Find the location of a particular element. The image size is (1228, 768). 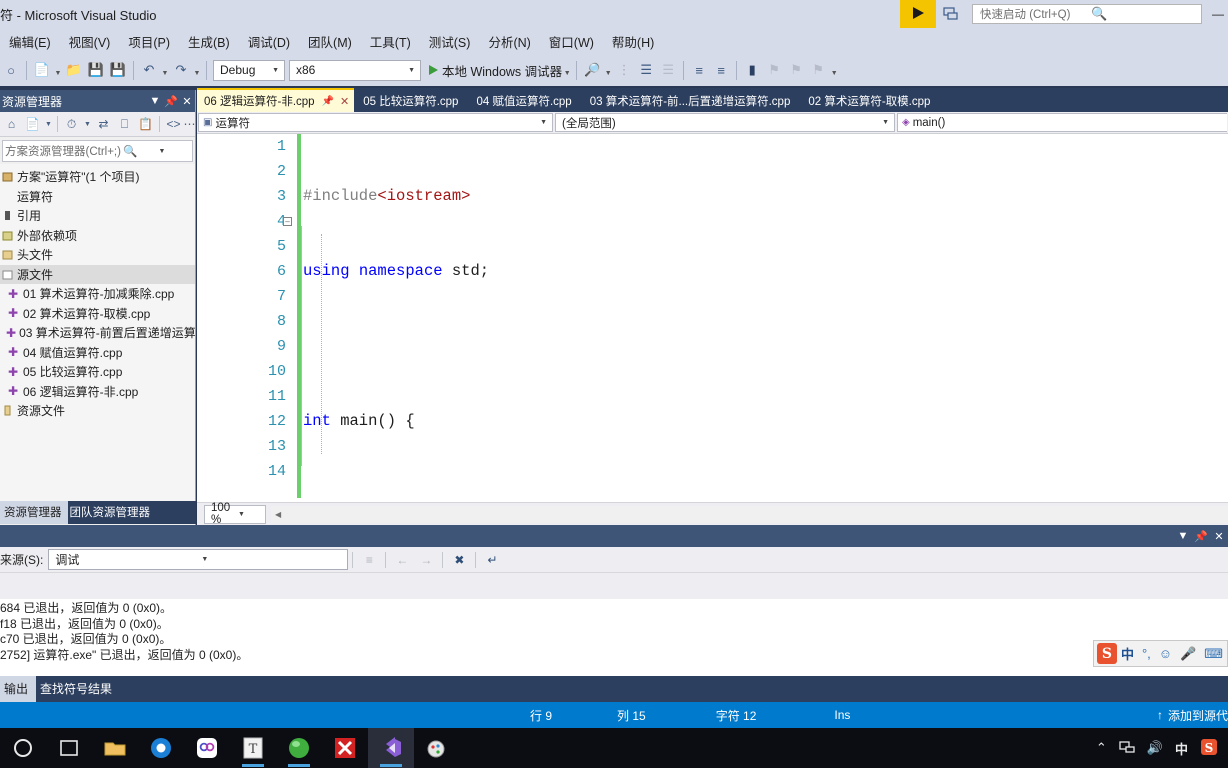

solution-platform-combo: x86 ▼ is located at coordinates (355, 70).